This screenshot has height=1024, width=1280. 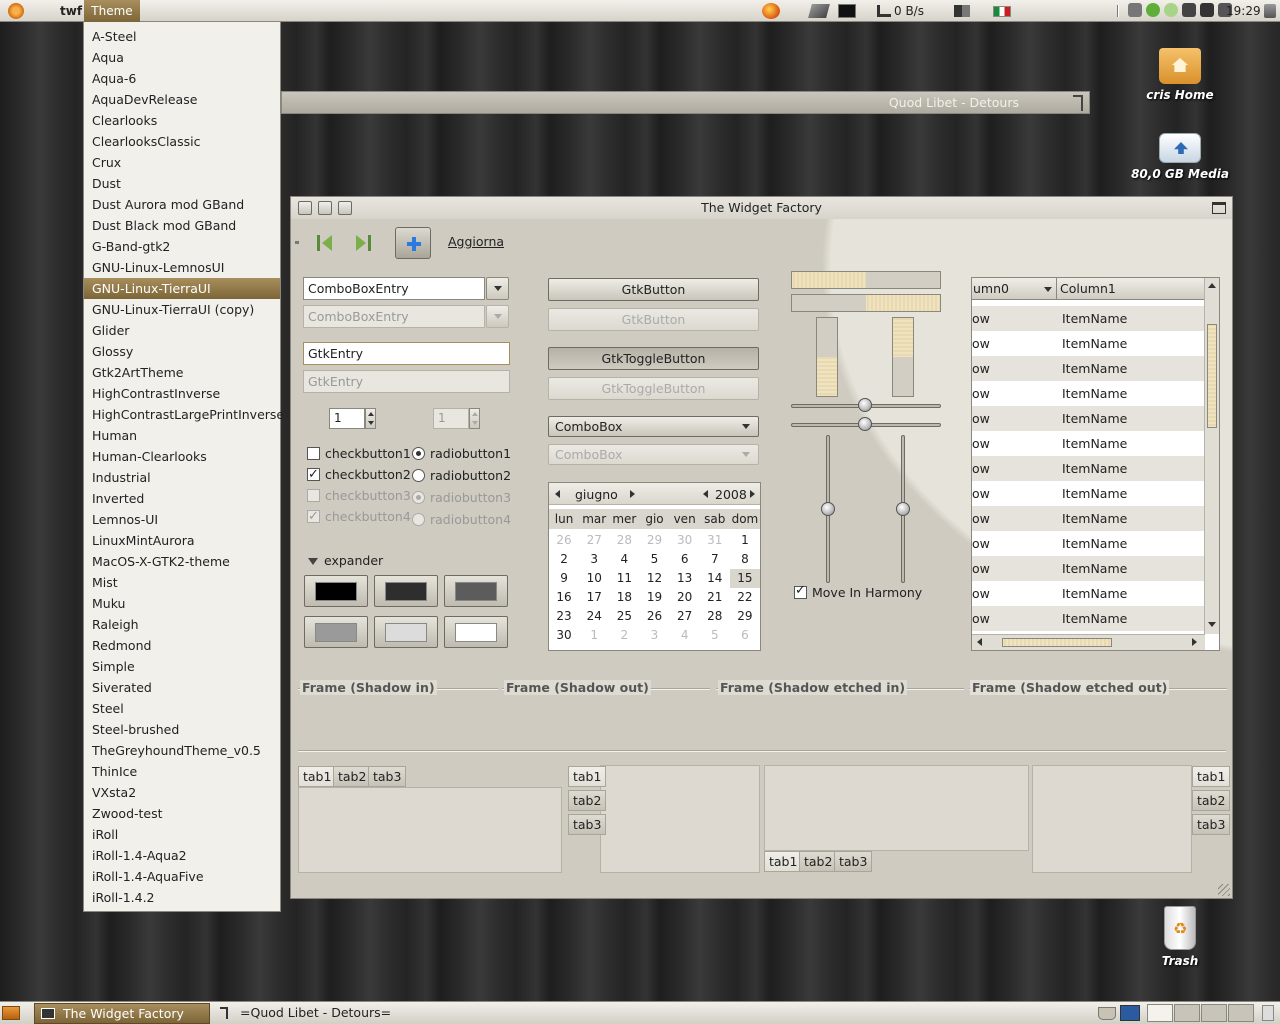 I want to click on theme-menu-item: Dust, so click(x=182, y=183).